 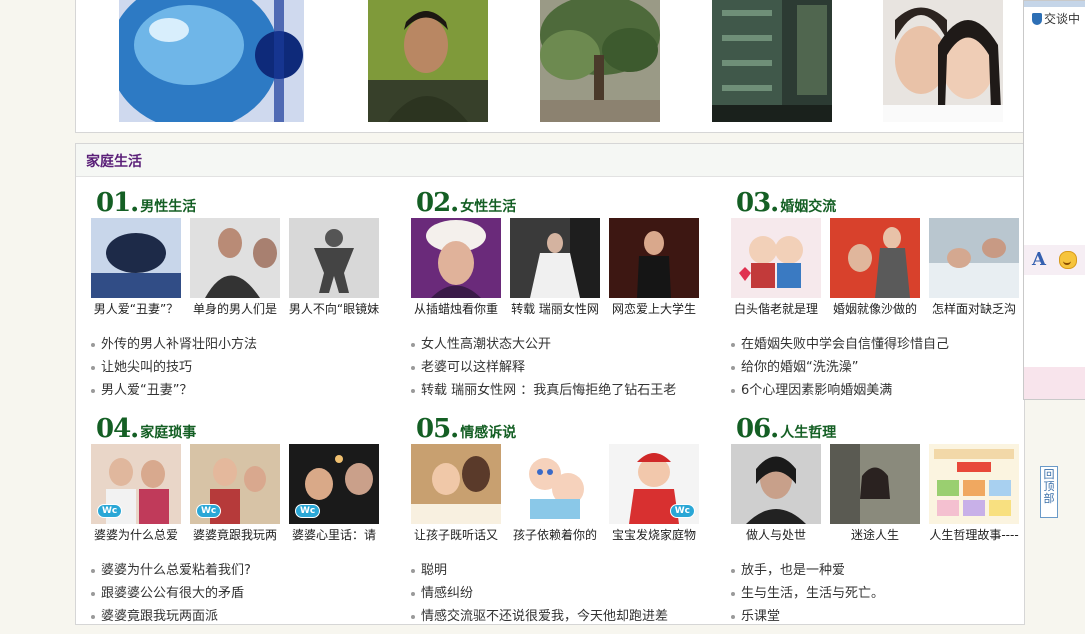 I want to click on list-item: 老婆可以这样解释, so click(x=543, y=367).